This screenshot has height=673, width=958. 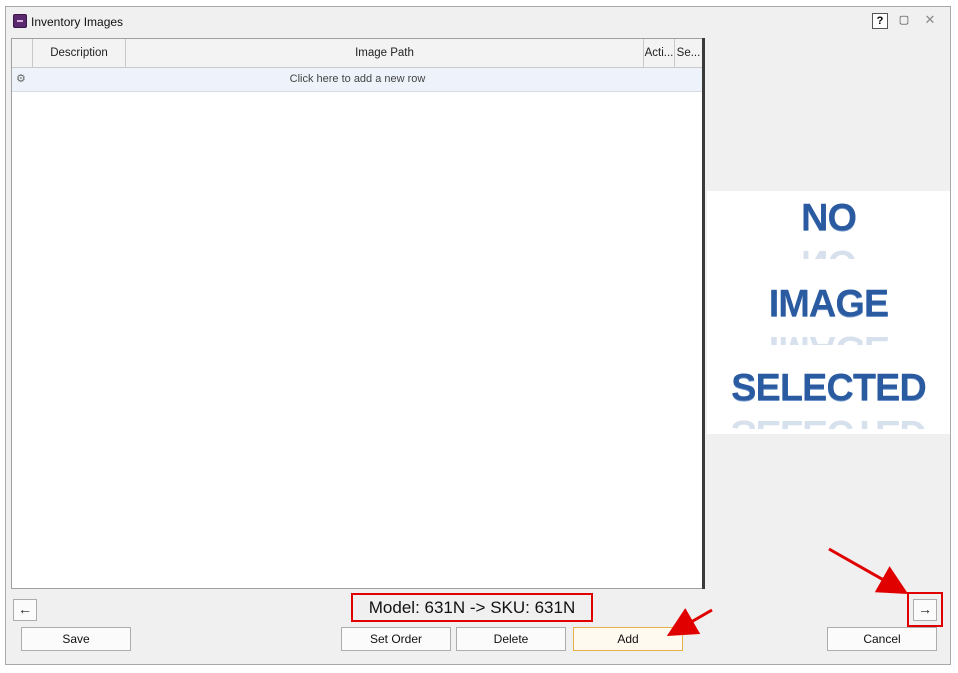 What do you see at coordinates (787, 591) in the screenshot?
I see `annotation-overlay` at bounding box center [787, 591].